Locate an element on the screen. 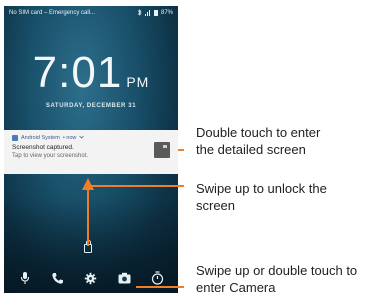 This screenshot has width=367, height=296. battery-icon is located at coordinates (155, 13).